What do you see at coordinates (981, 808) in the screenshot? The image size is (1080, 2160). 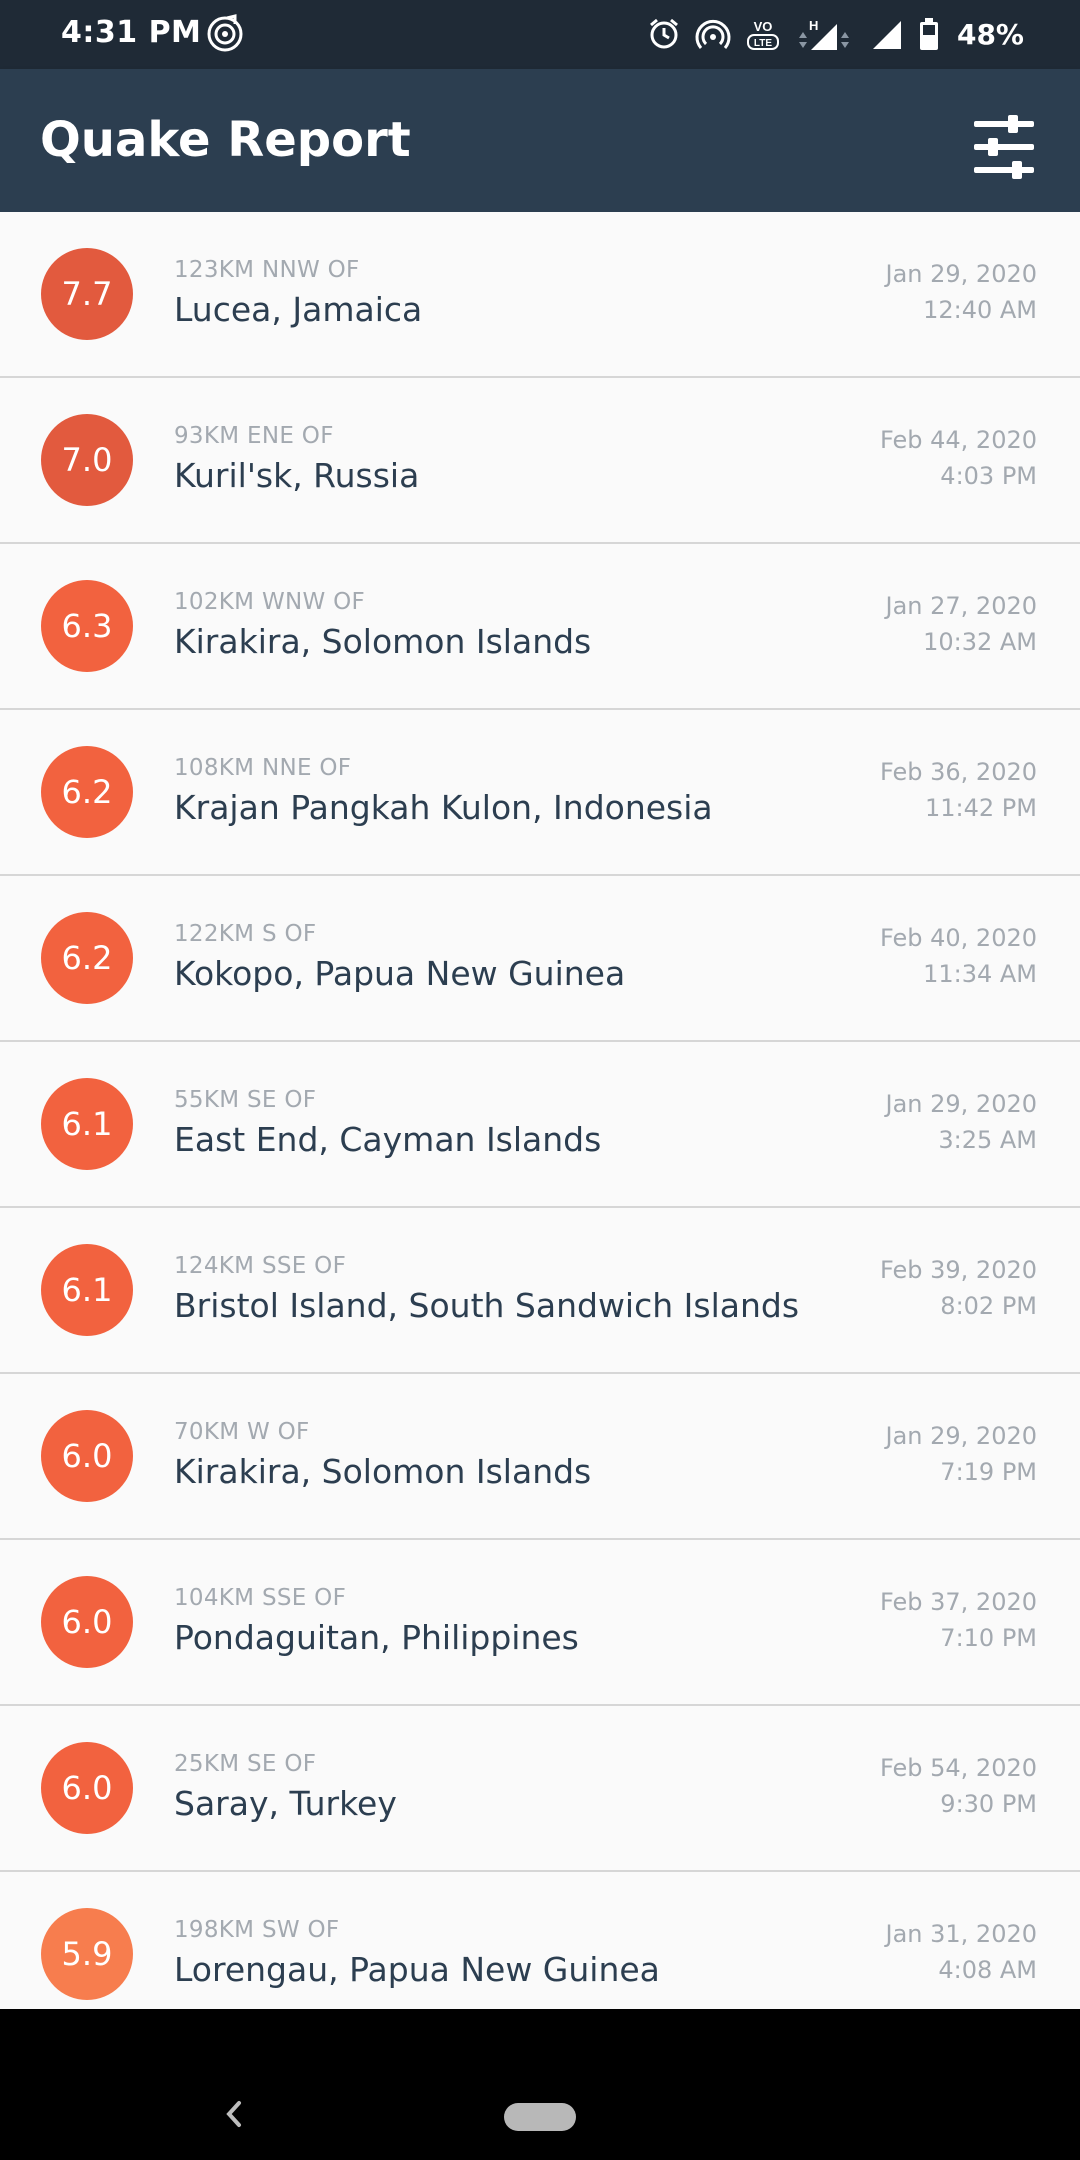 I see `quake-time: 11:42 PM` at bounding box center [981, 808].